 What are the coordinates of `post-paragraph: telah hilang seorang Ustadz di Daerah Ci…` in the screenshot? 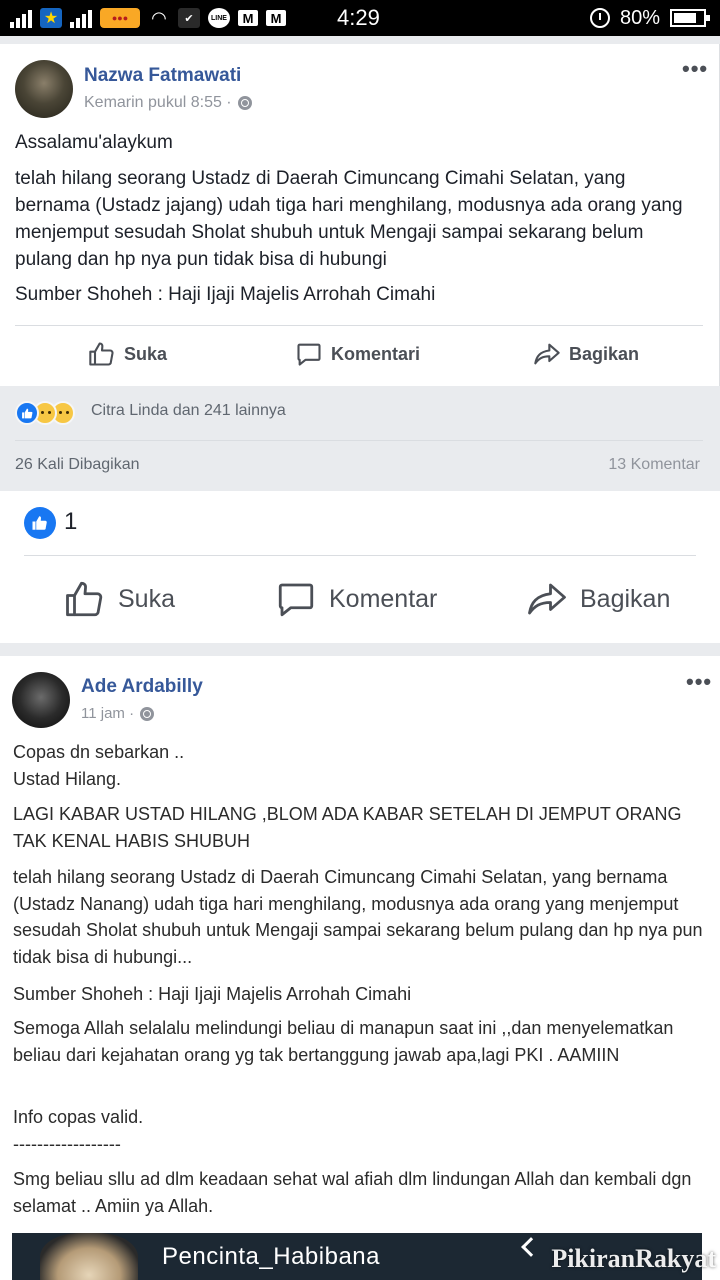 It's located at (358, 917).